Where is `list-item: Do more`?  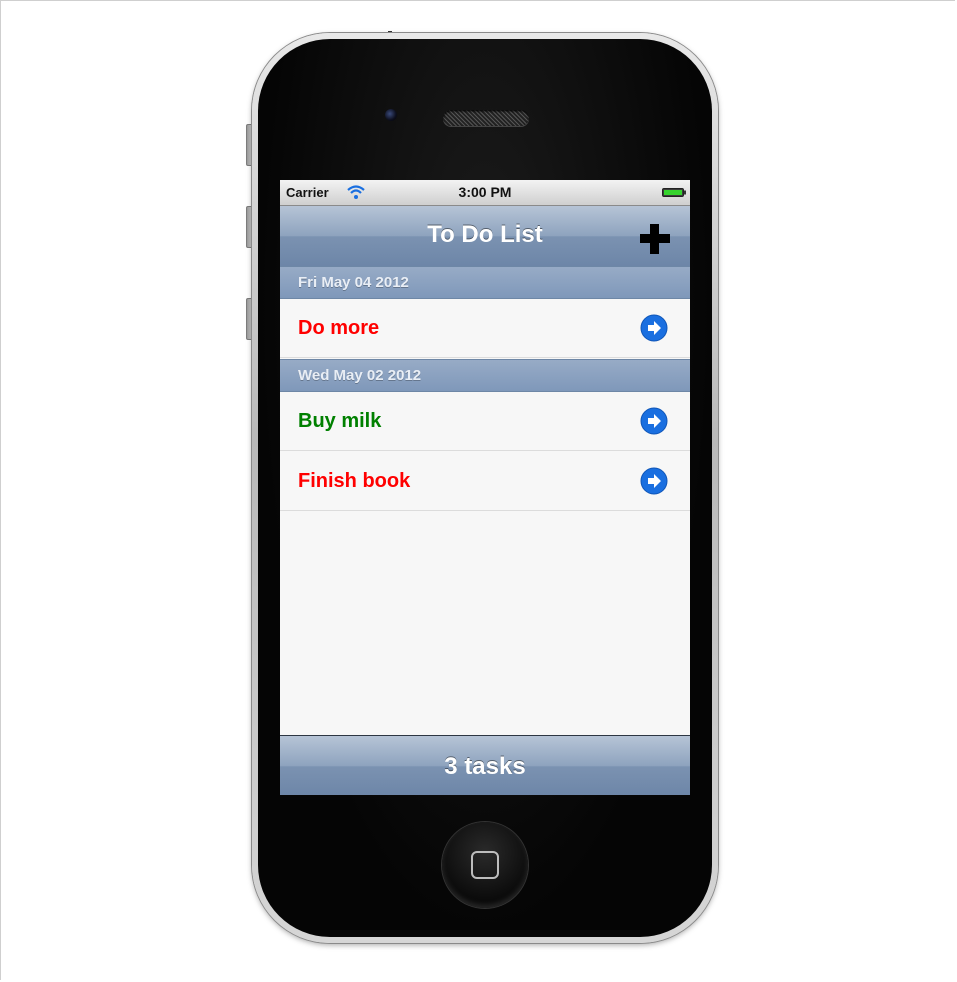 list-item: Do more is located at coordinates (485, 328).